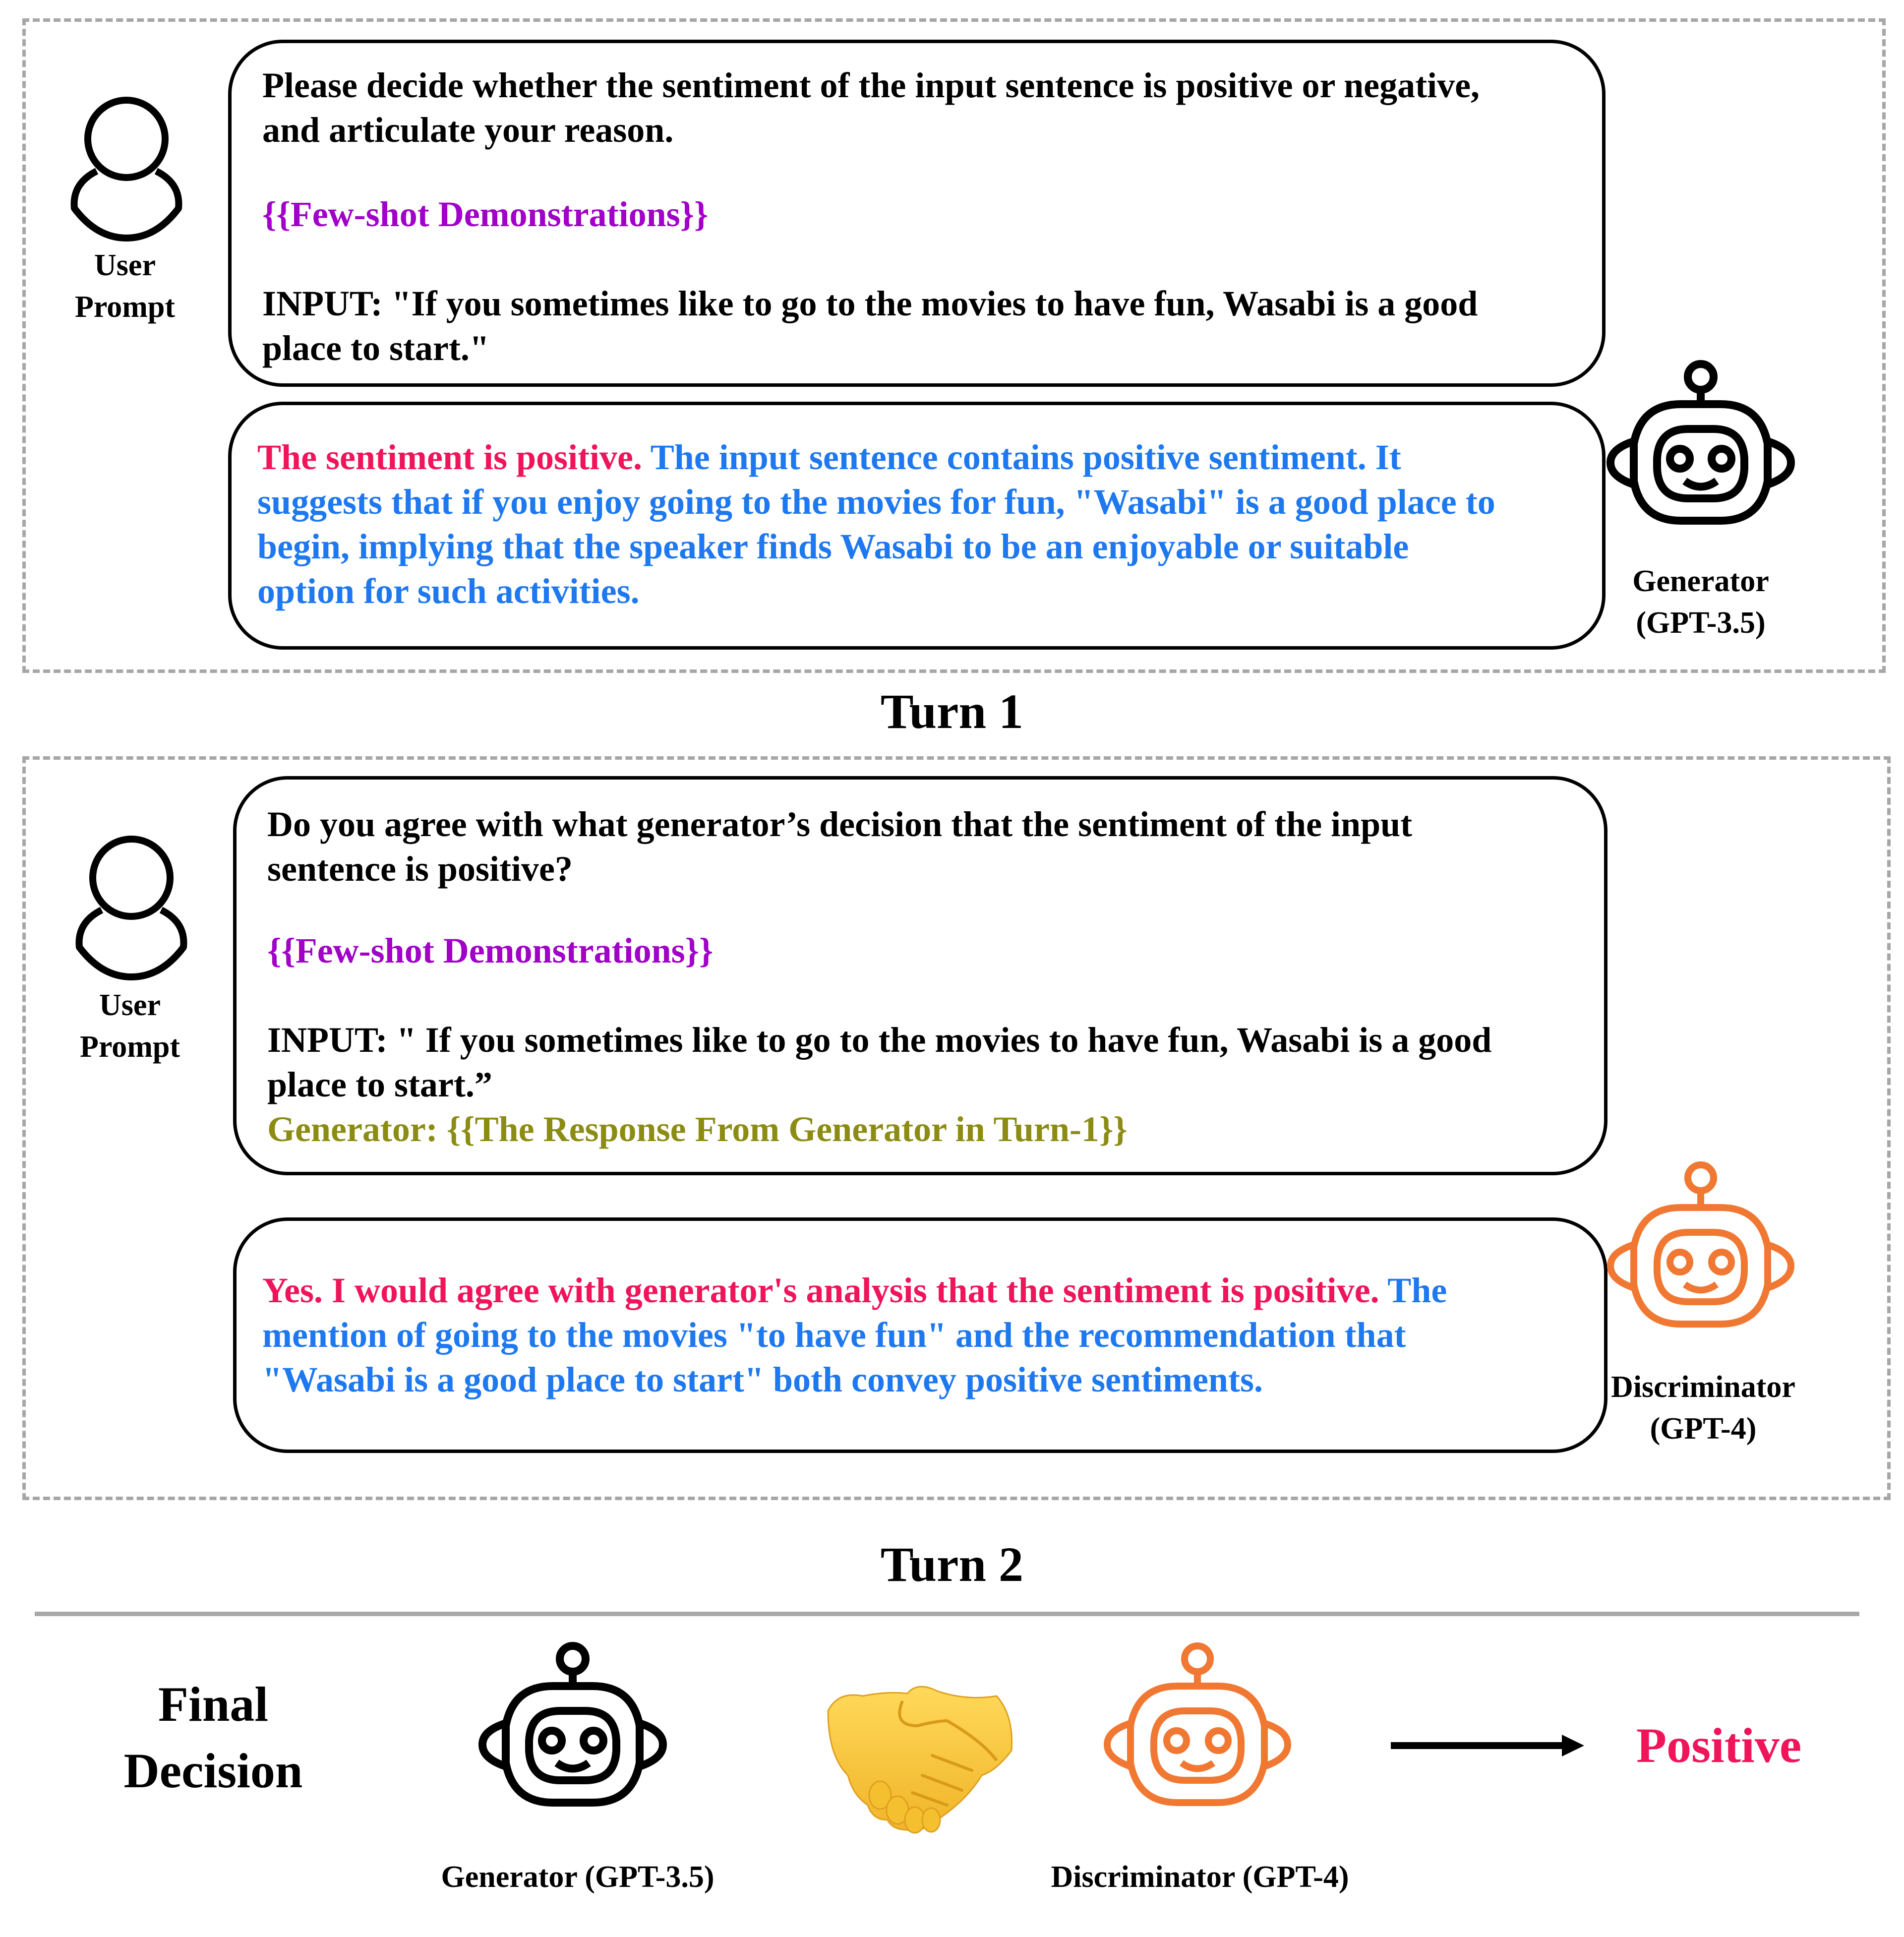 This screenshot has height=1937, width=1904. I want to click on discriminator-label: Discriminator (GPT-4), so click(1703, 1408).